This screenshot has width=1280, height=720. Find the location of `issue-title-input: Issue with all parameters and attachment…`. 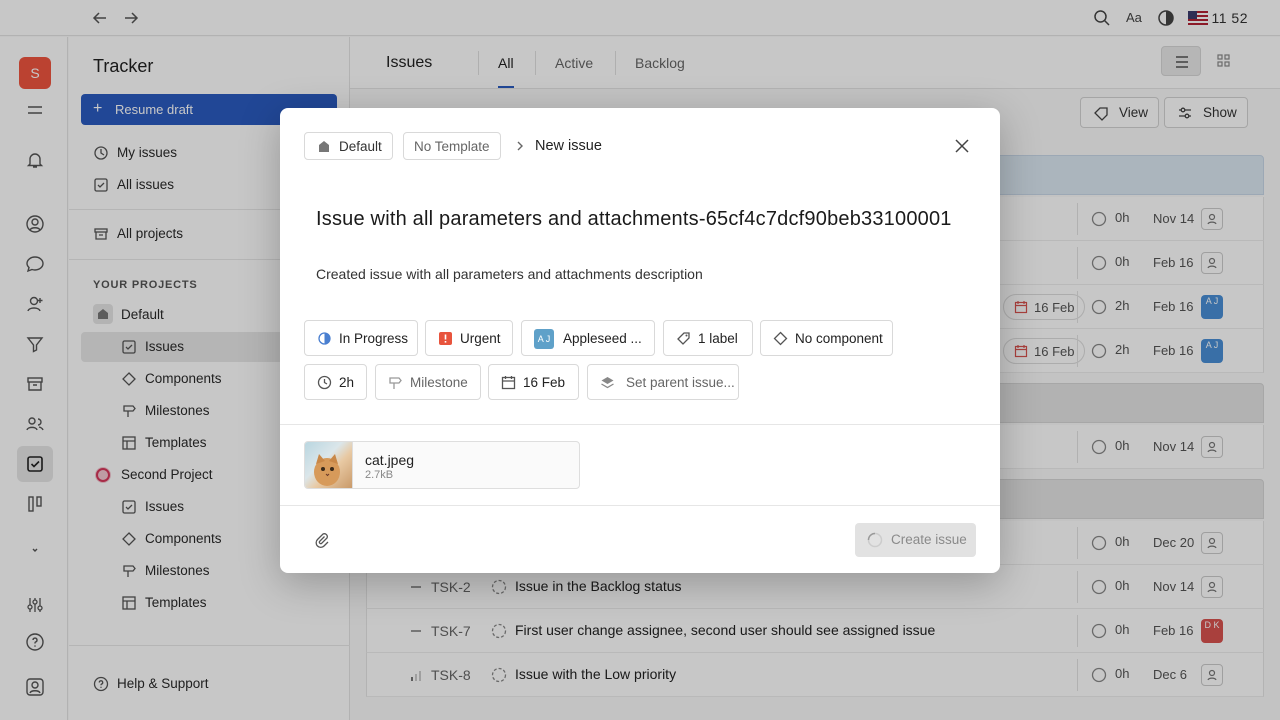

issue-title-input: Issue with all parameters and attachment… is located at coordinates (634, 219).